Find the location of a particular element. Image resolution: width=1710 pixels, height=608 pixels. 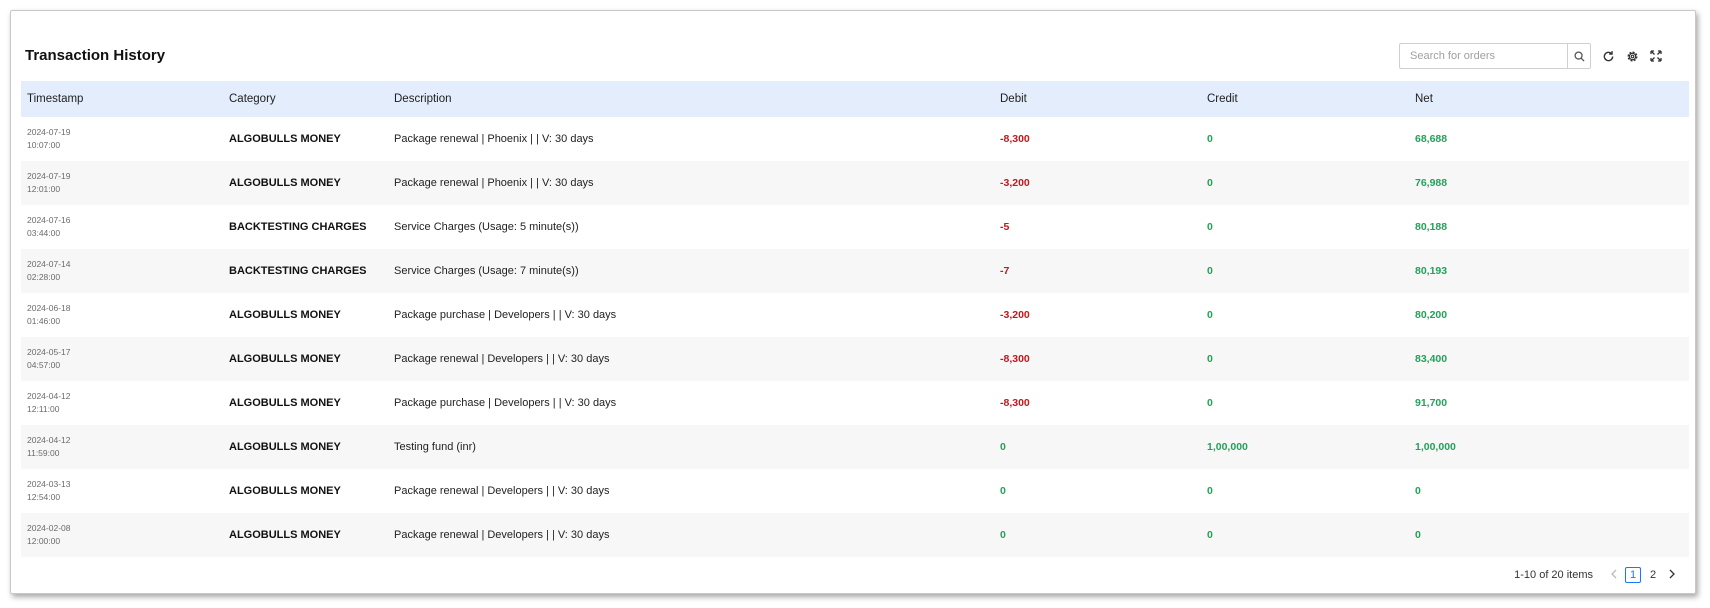

timestamp-cell: 2024-07-19 10:07:00 is located at coordinates (125, 139).